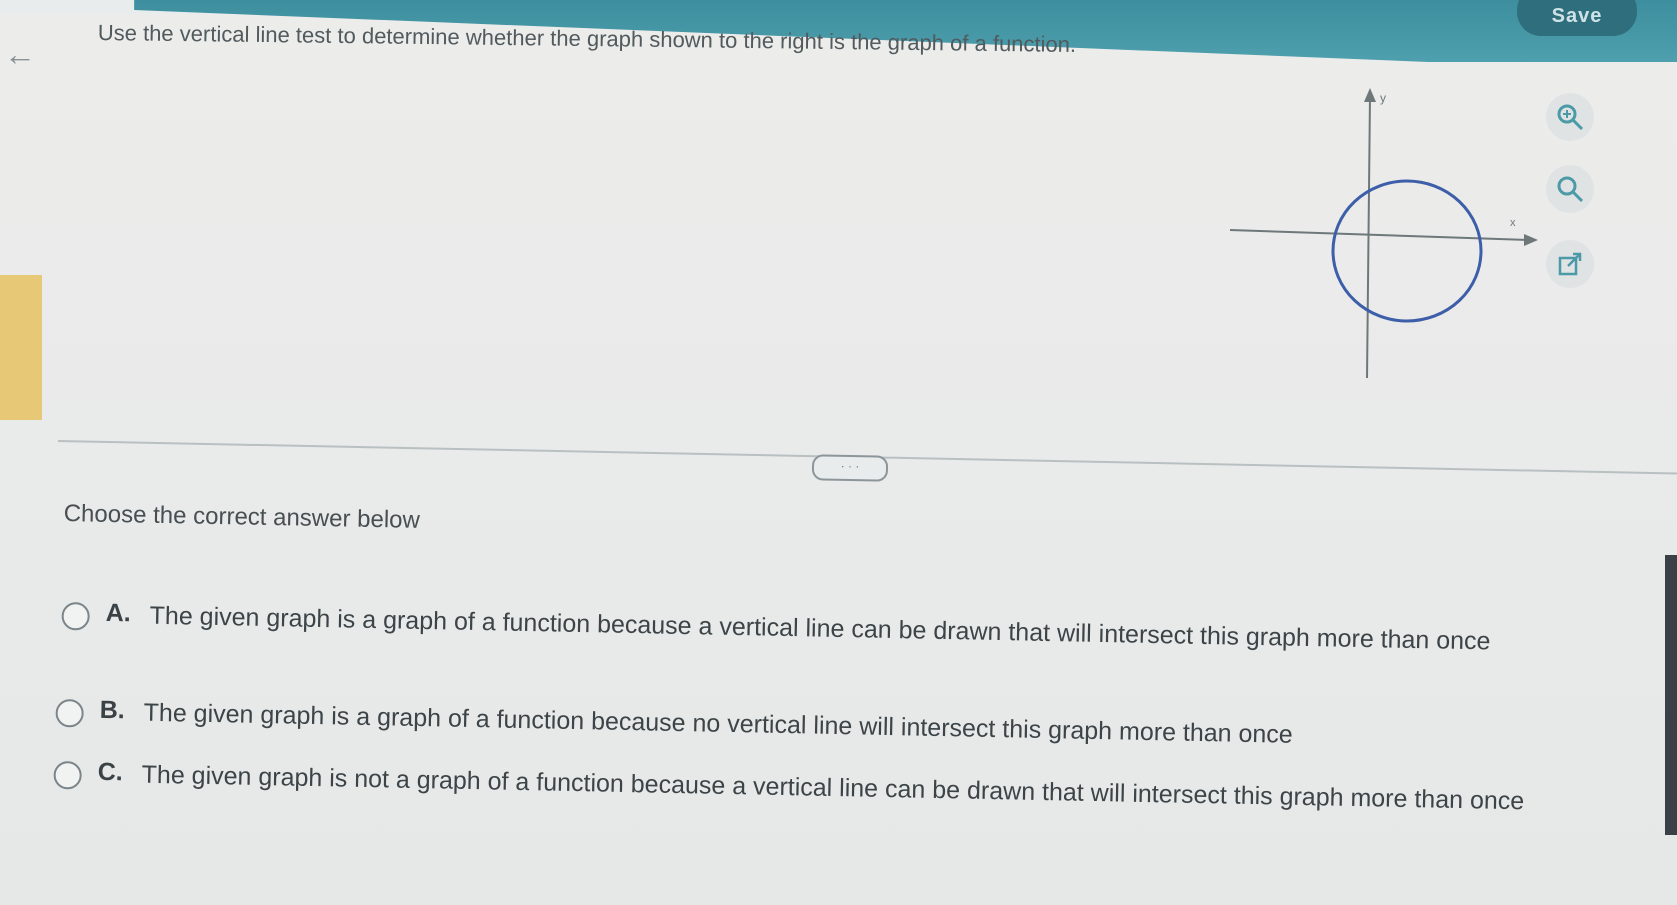 The width and height of the screenshot is (1677, 905). I want to click on choice-letter: A., so click(118, 613).